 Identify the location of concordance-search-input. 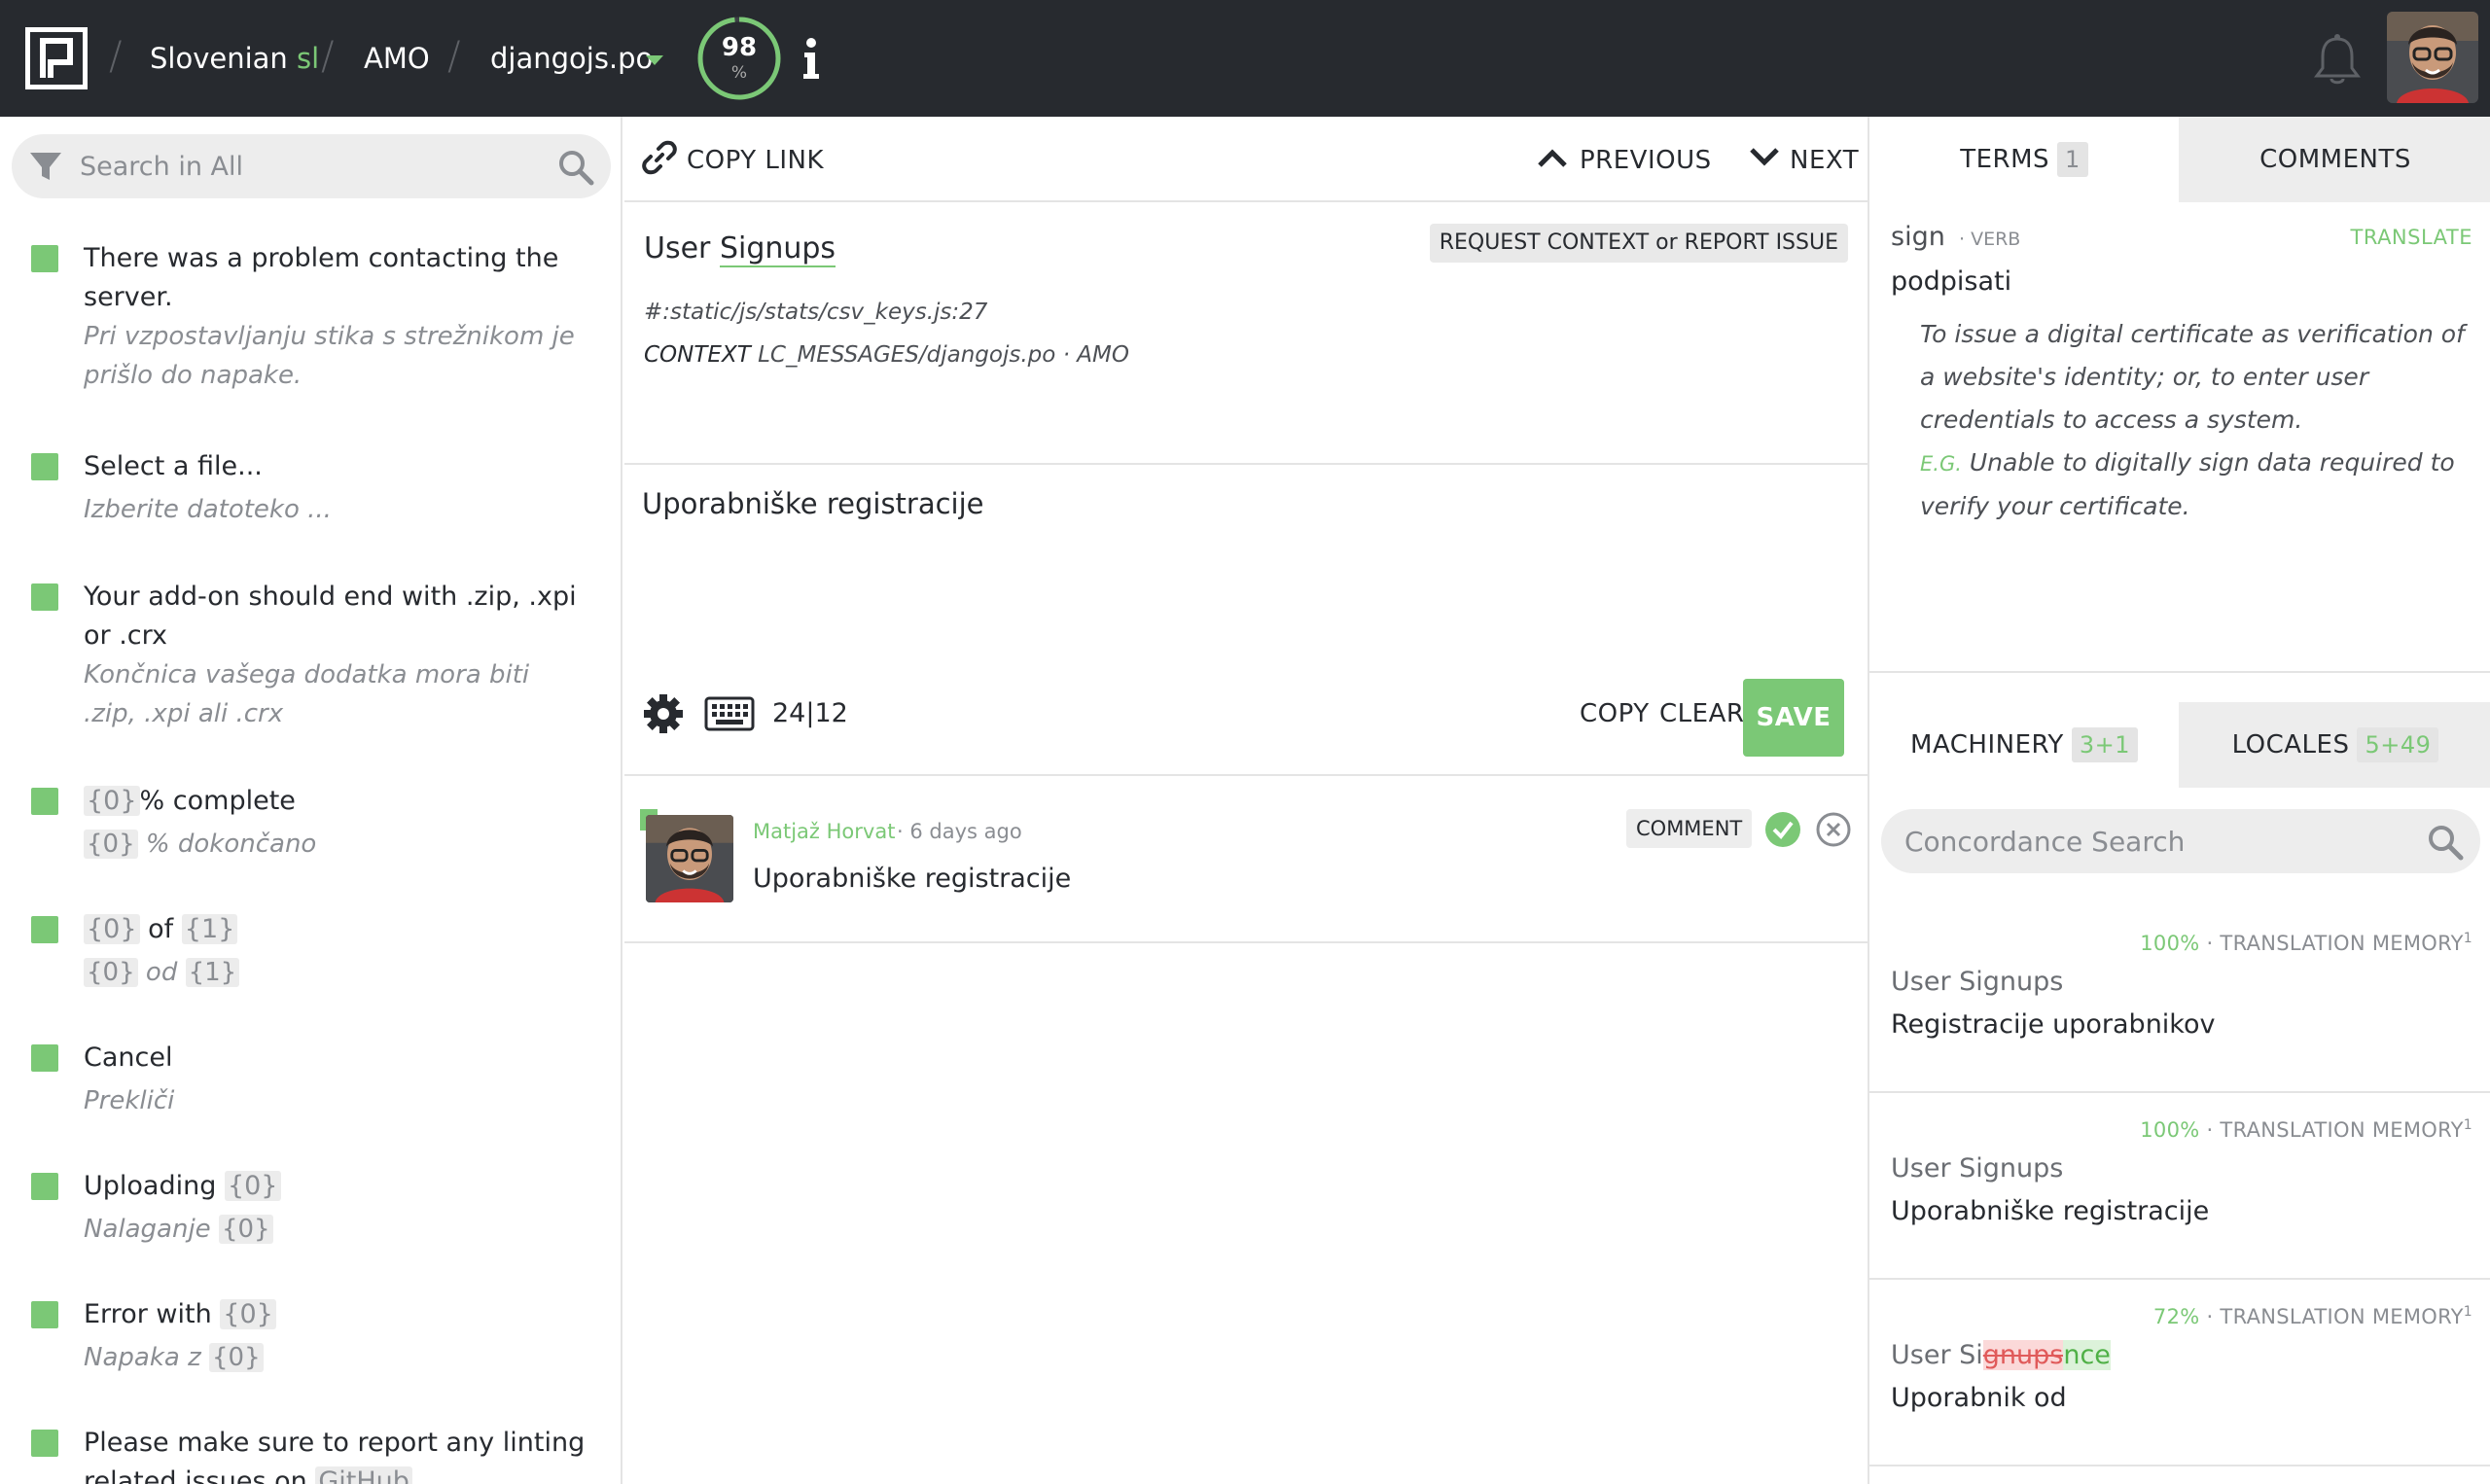
(2157, 842).